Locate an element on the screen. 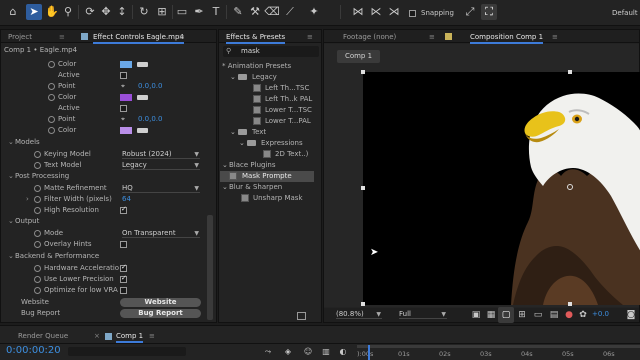 This screenshot has width=640, height=360. website-button: Website is located at coordinates (160, 302).